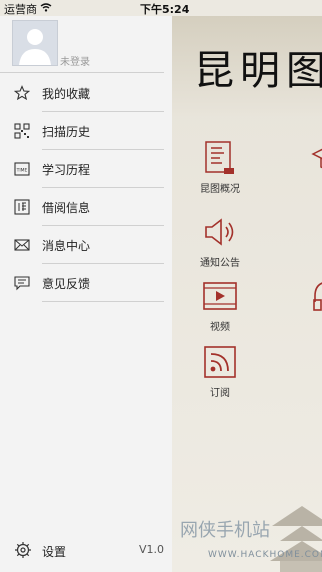  What do you see at coordinates (220, 296) in the screenshot?
I see `video-icon` at bounding box center [220, 296].